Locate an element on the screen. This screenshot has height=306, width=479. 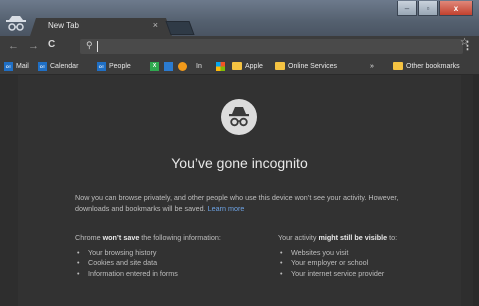
bookmark-mail: O≡ Mail is located at coordinates (16, 66).